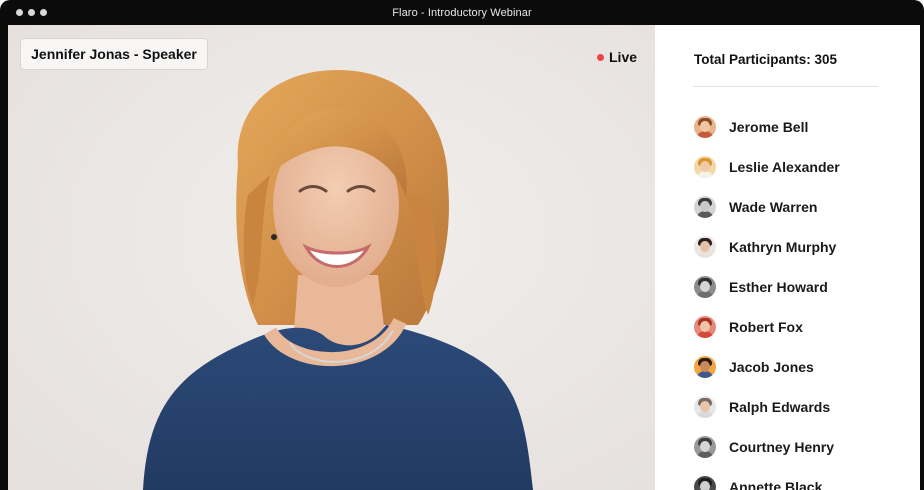 The image size is (924, 490). I want to click on participants-count-heading: Total Participants: 305, so click(766, 59).